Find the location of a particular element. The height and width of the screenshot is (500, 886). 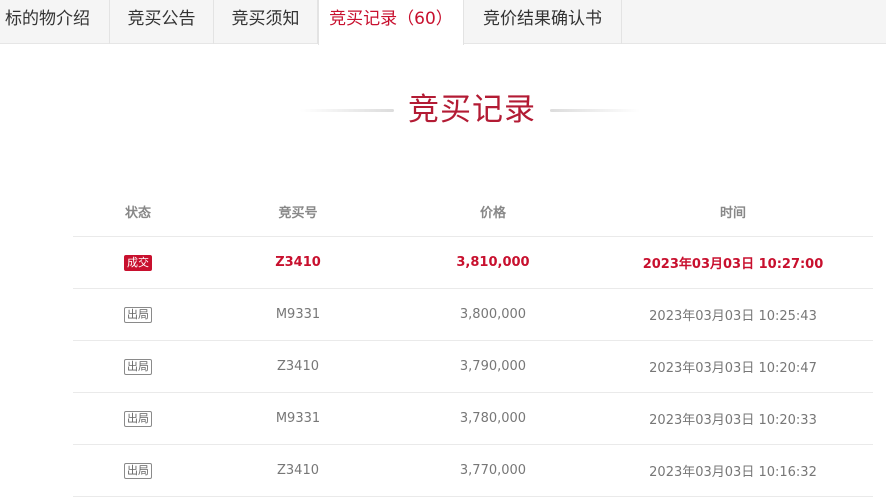

table-row: 出局 M9331 3,780,000 2023年03月03日 10:20:33 is located at coordinates (473, 419).